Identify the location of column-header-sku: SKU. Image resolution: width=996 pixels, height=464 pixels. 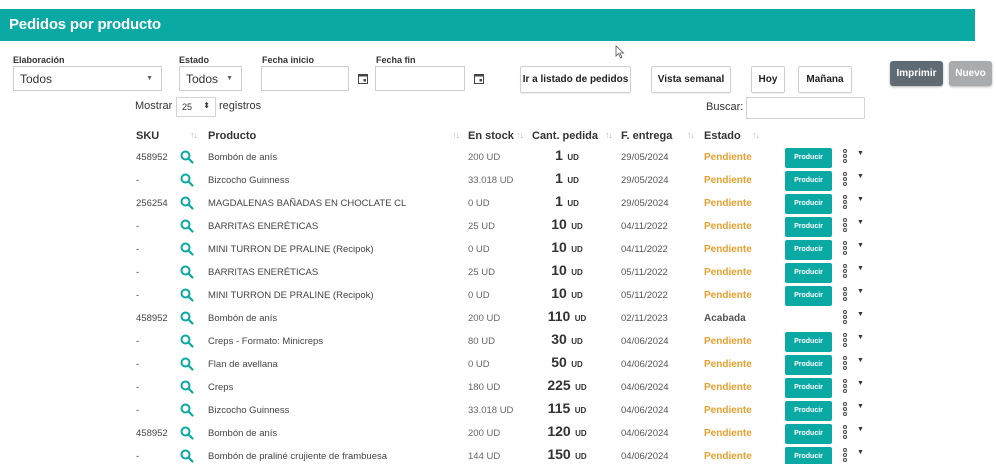
(147, 136).